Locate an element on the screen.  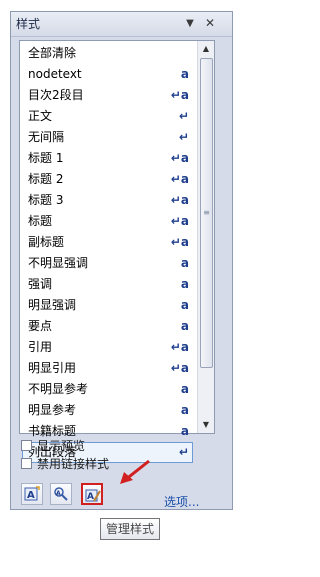
style-name: 强调 is located at coordinates (40, 284).